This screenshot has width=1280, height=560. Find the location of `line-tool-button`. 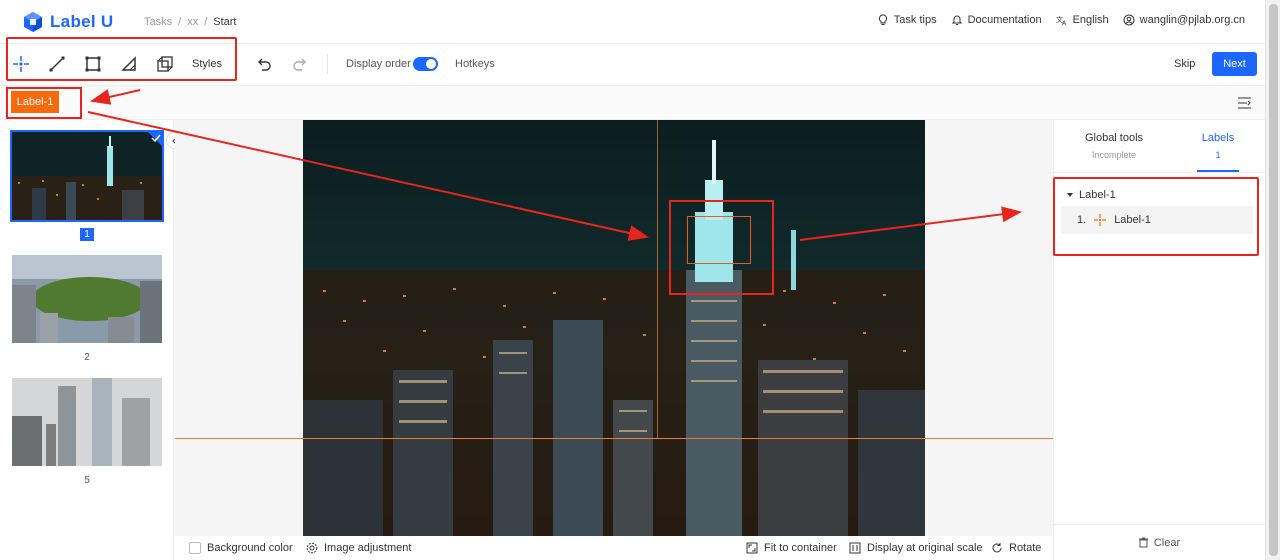

line-tool-button is located at coordinates (57, 64).